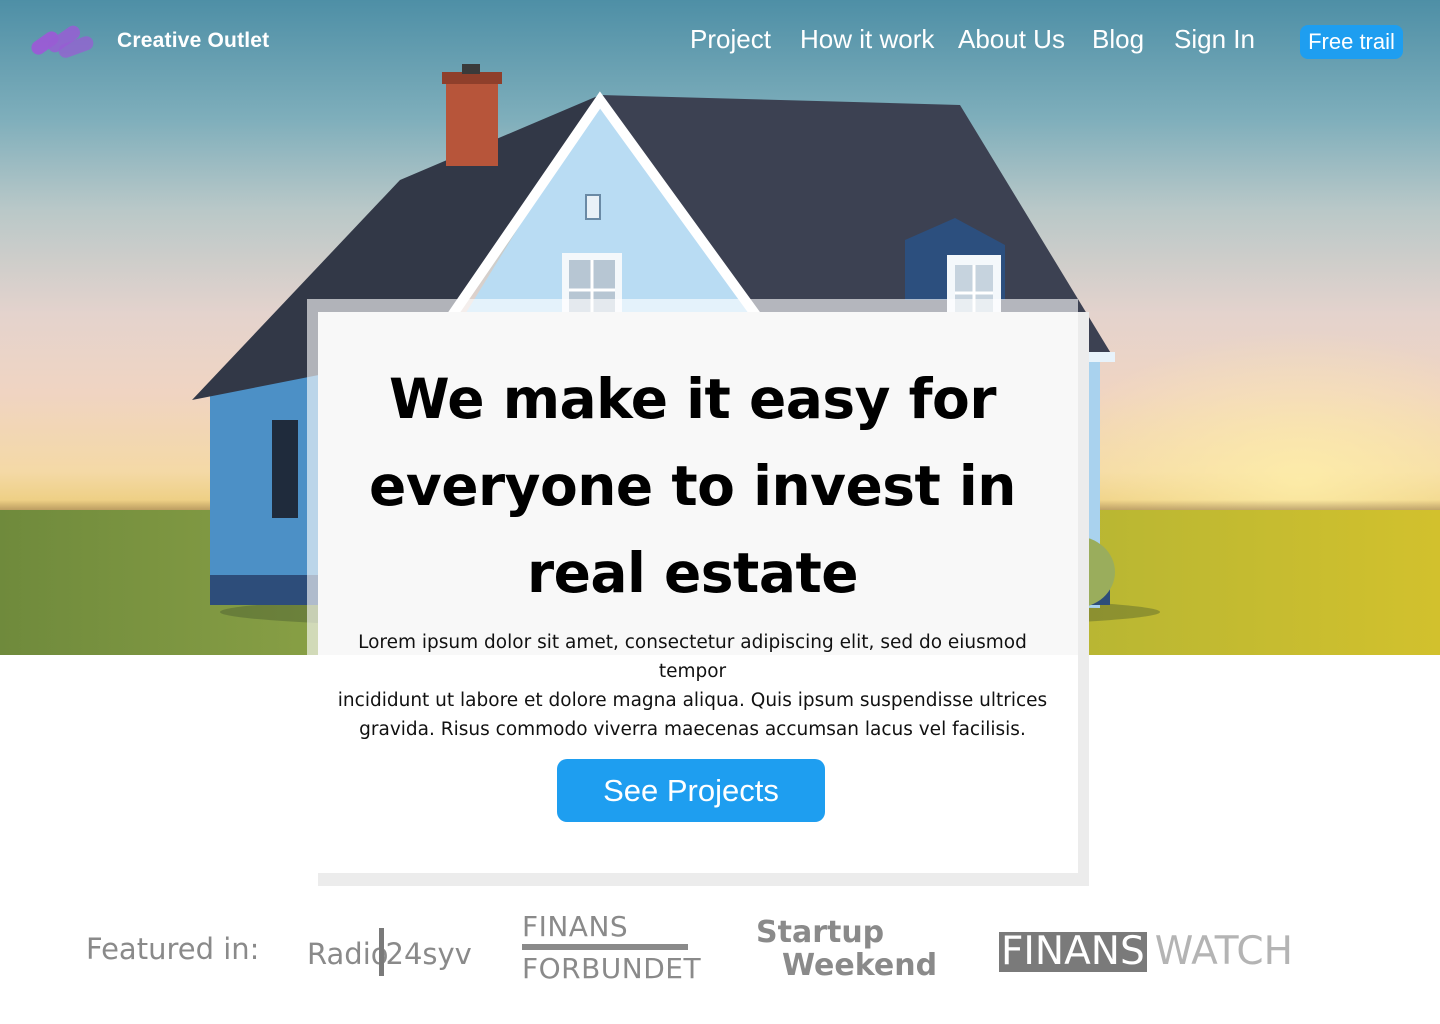 Image resolution: width=1440 pixels, height=1024 pixels. Describe the element at coordinates (348, 954) in the screenshot. I see `radio-logo-left: Radio` at that location.